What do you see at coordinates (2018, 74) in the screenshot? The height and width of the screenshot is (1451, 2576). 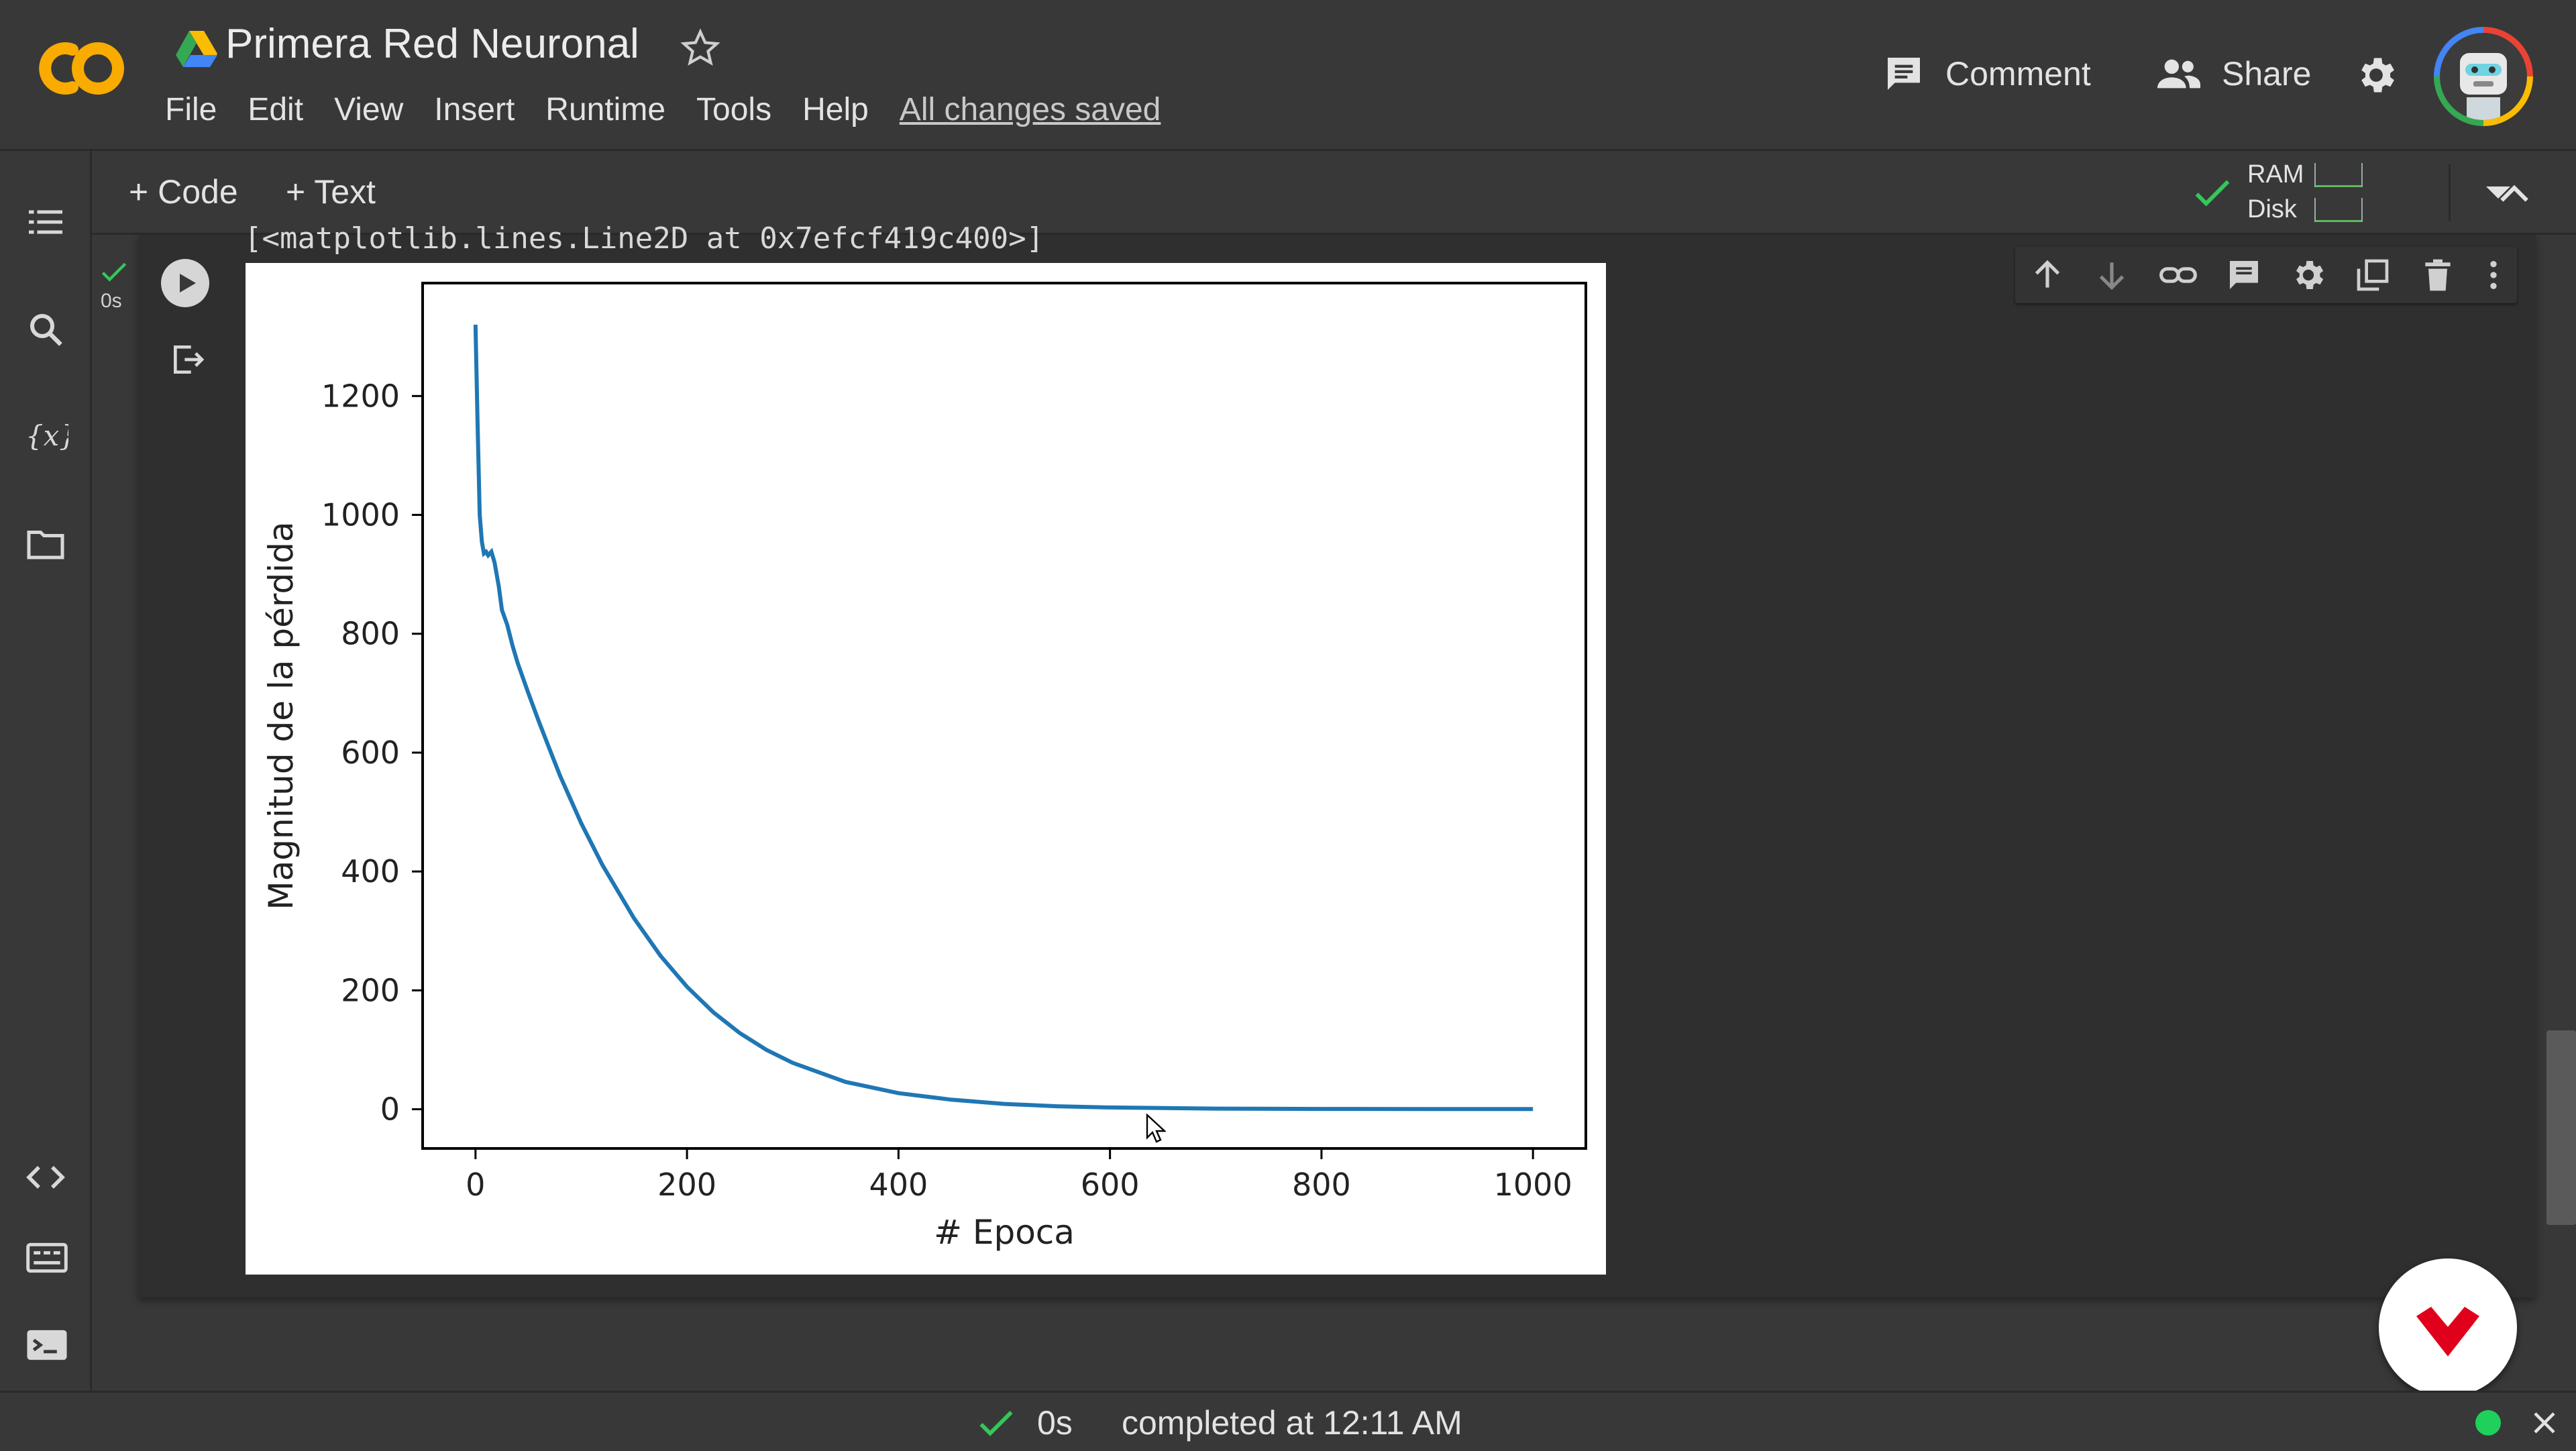 I see `comment-label: Comment` at bounding box center [2018, 74].